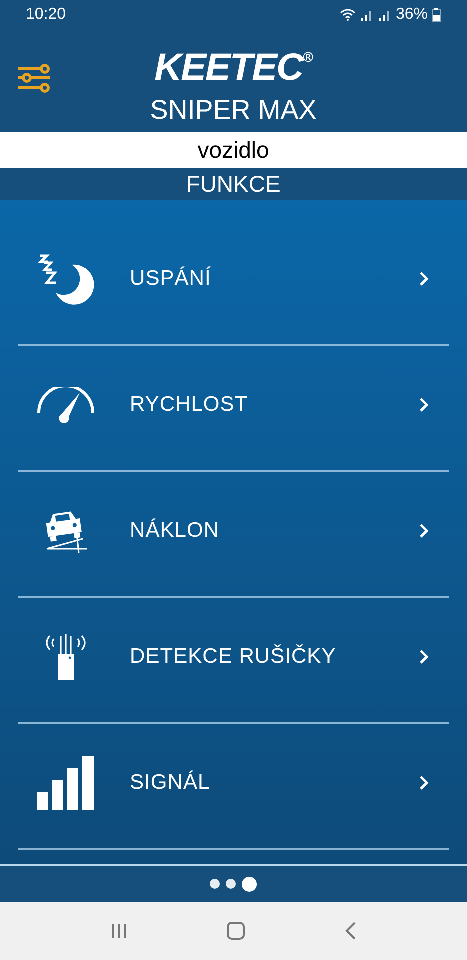  What do you see at coordinates (66, 405) in the screenshot?
I see `speedometer-icon` at bounding box center [66, 405].